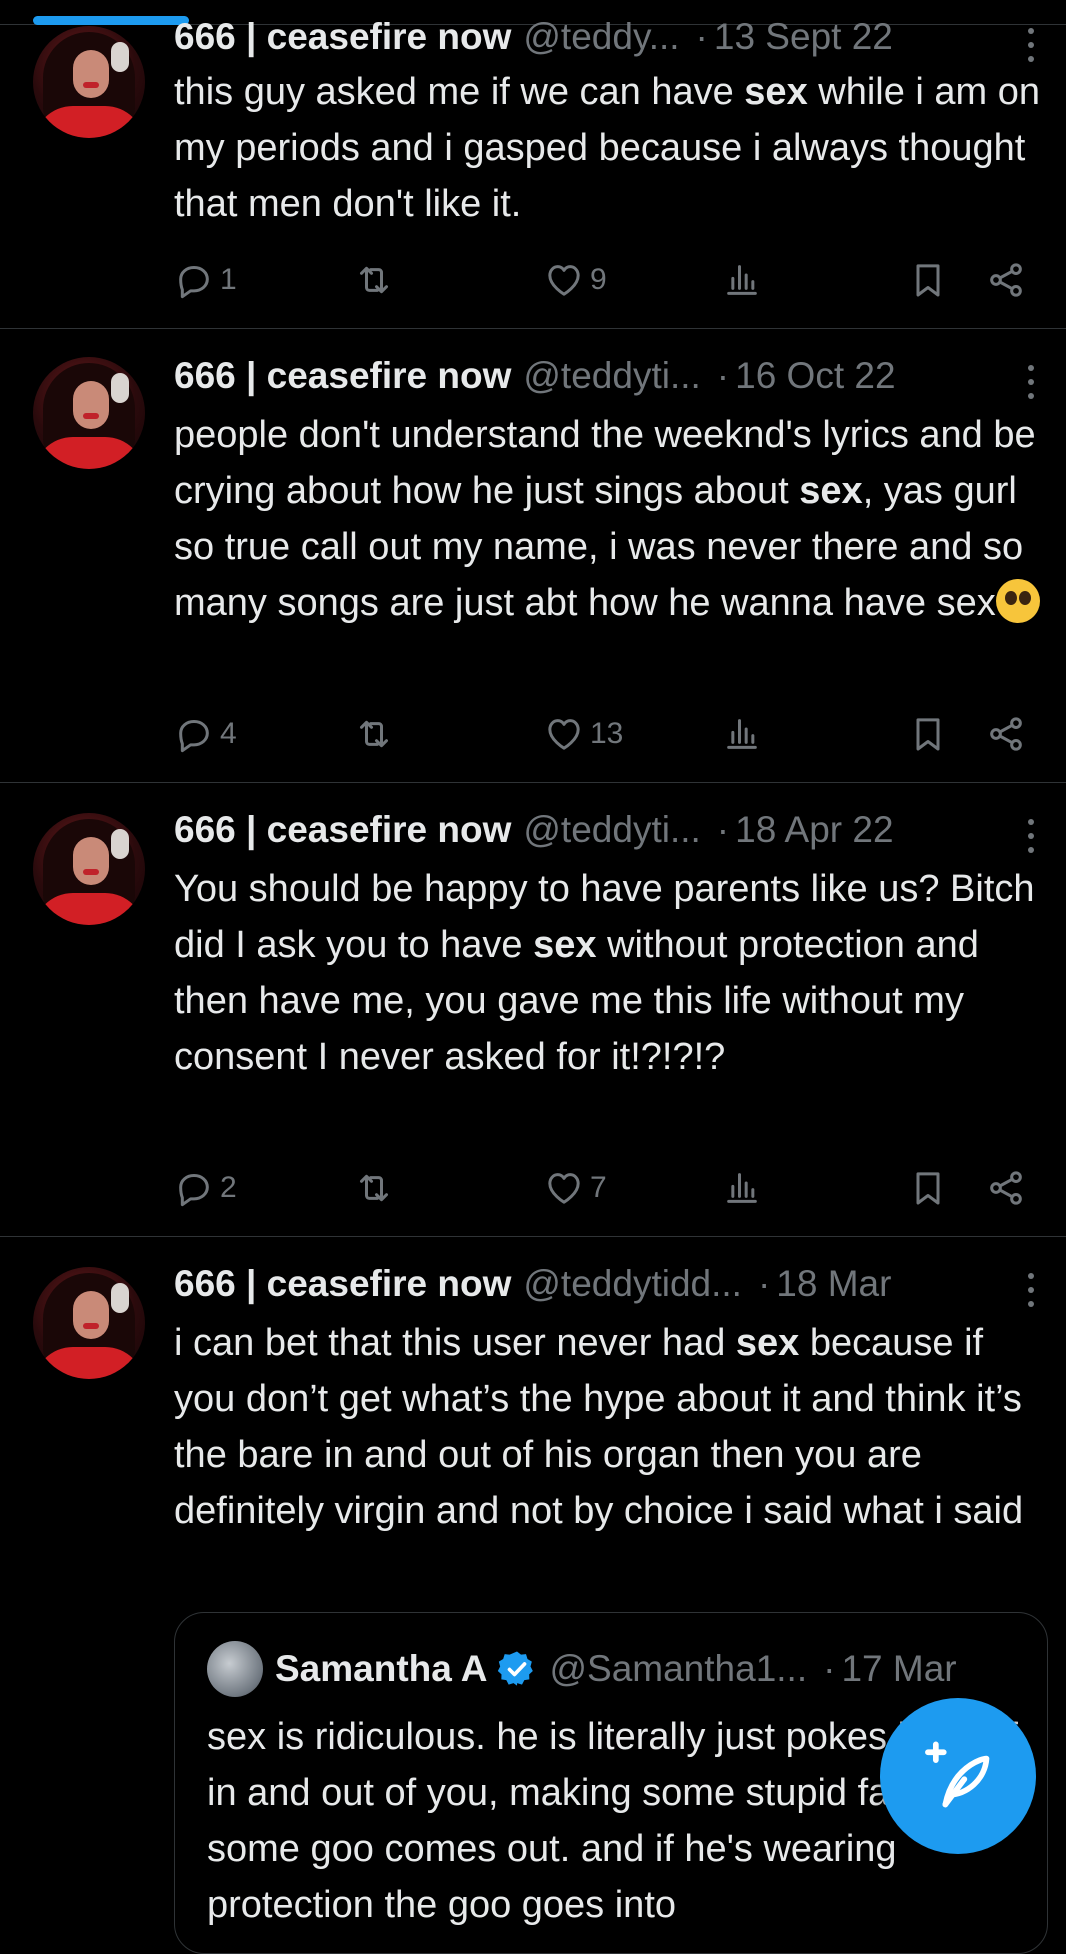  Describe the element at coordinates (228, 1187) in the screenshot. I see `reply-count: 2` at that location.